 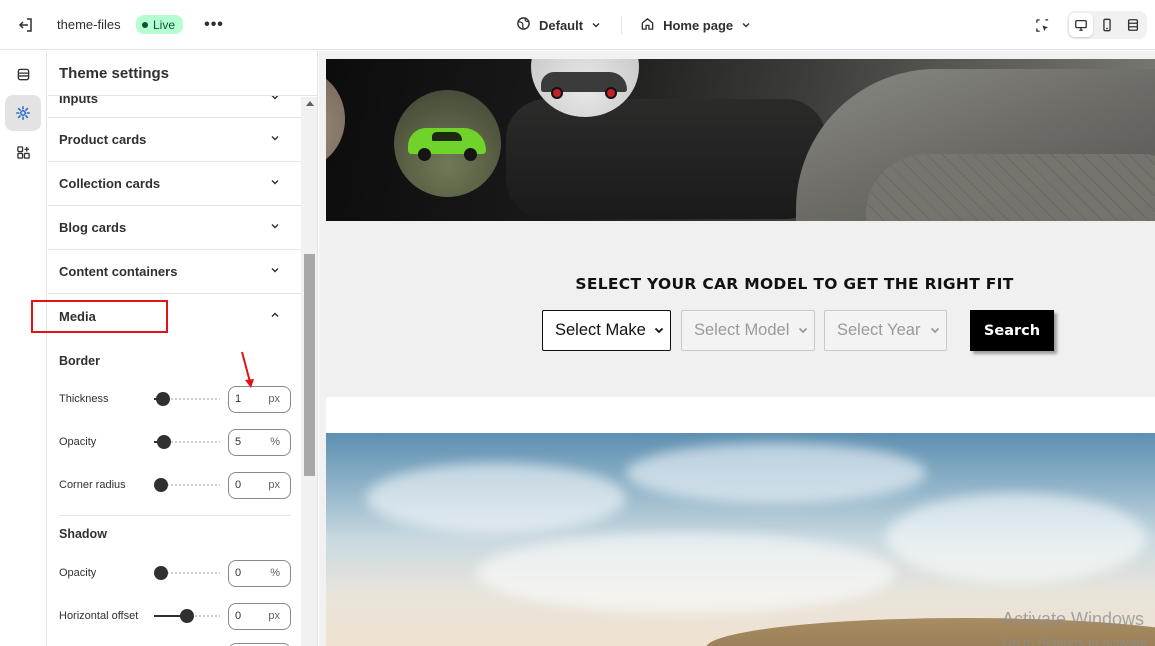 I want to click on border-opacity-slider, so click(x=187, y=442).